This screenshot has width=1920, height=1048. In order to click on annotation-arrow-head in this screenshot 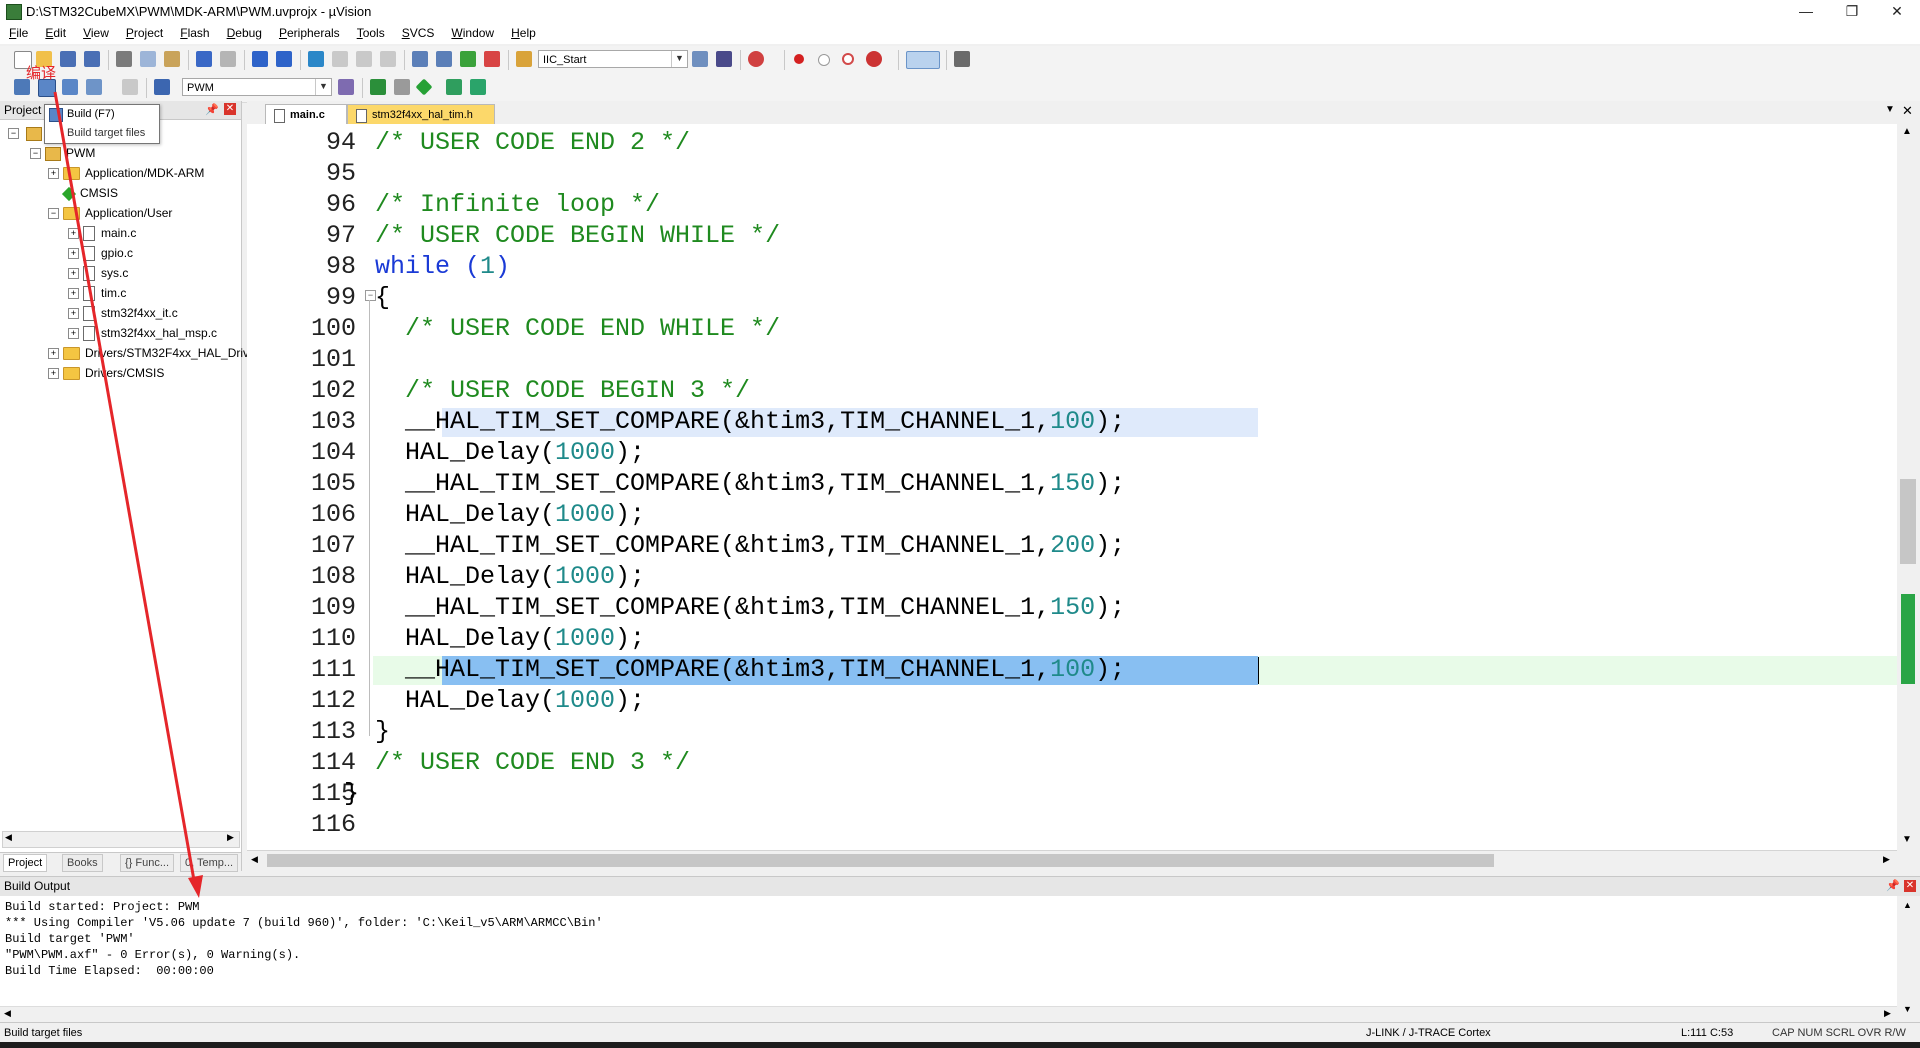, I will do `click(195, 886)`.